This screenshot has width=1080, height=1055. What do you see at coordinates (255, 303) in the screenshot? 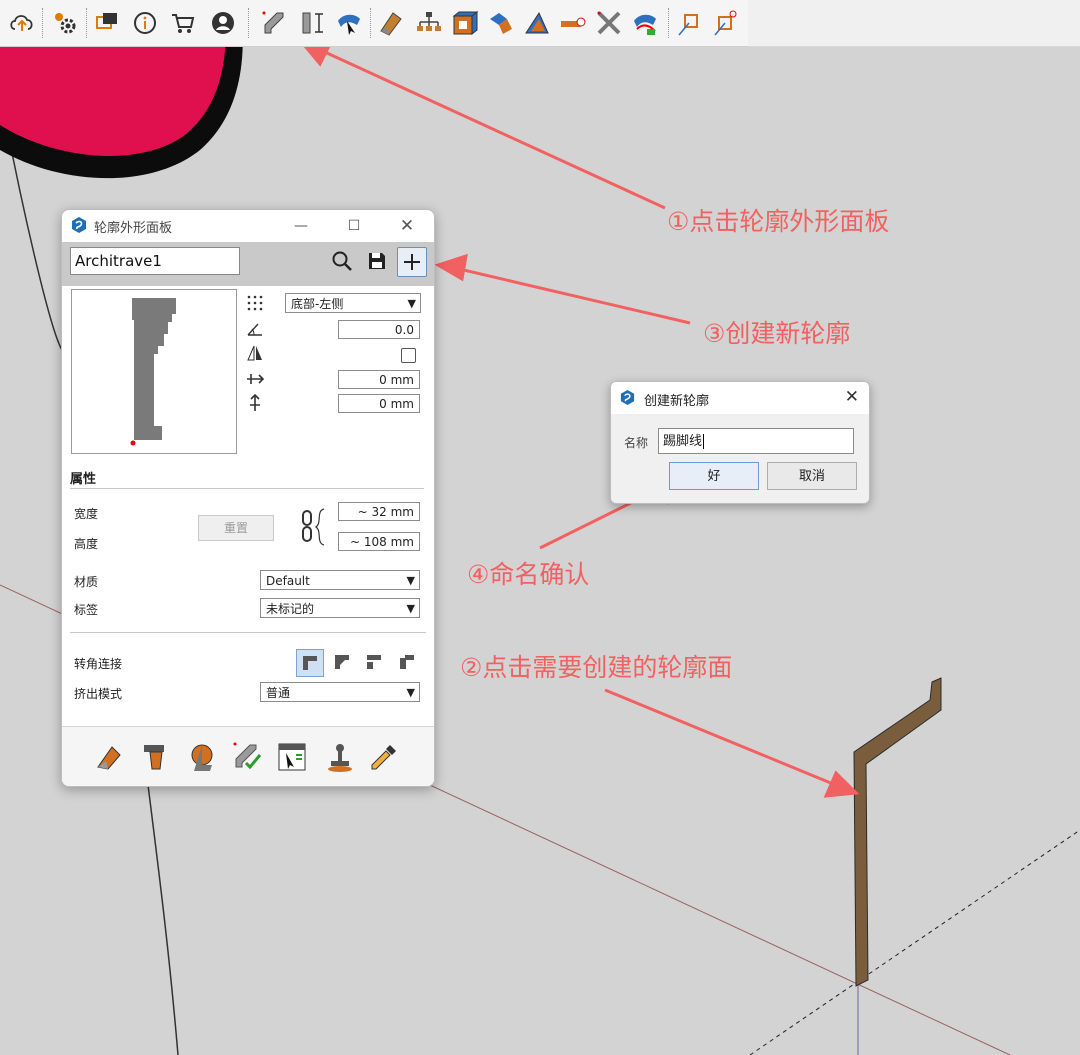
I see `grid-anchor-icon` at bounding box center [255, 303].